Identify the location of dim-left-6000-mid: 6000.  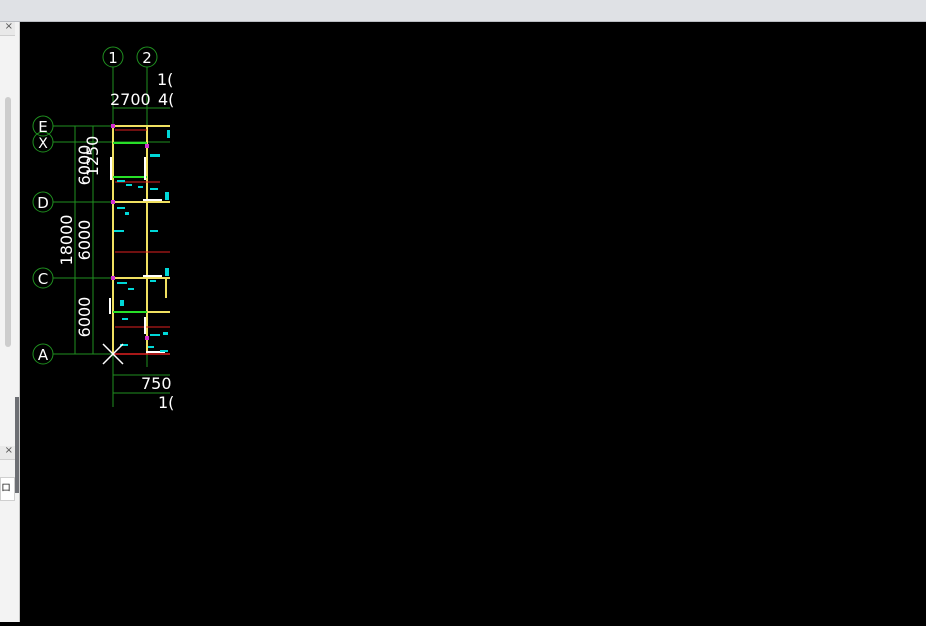
(84, 240).